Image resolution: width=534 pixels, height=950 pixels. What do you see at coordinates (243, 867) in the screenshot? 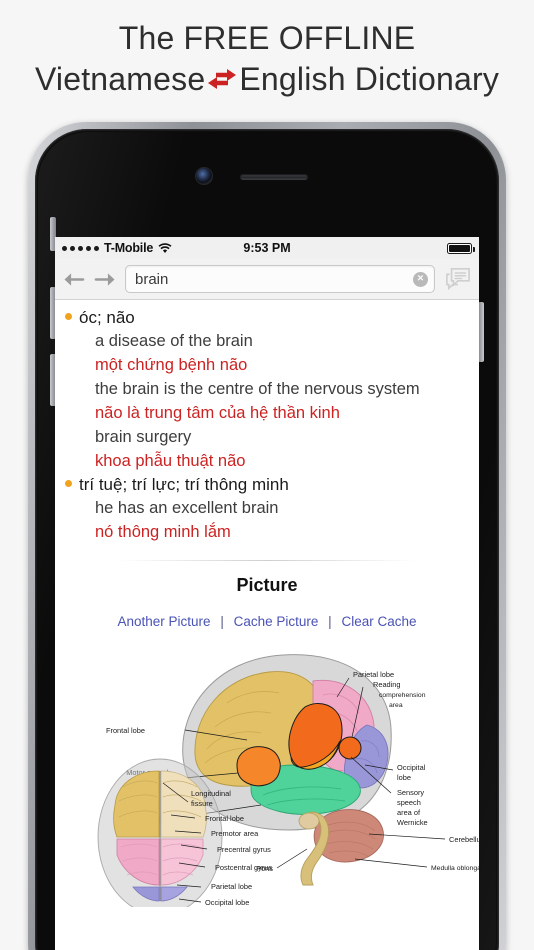
I see `label-postcentral-gyrus: Postcentral gyrus` at bounding box center [243, 867].